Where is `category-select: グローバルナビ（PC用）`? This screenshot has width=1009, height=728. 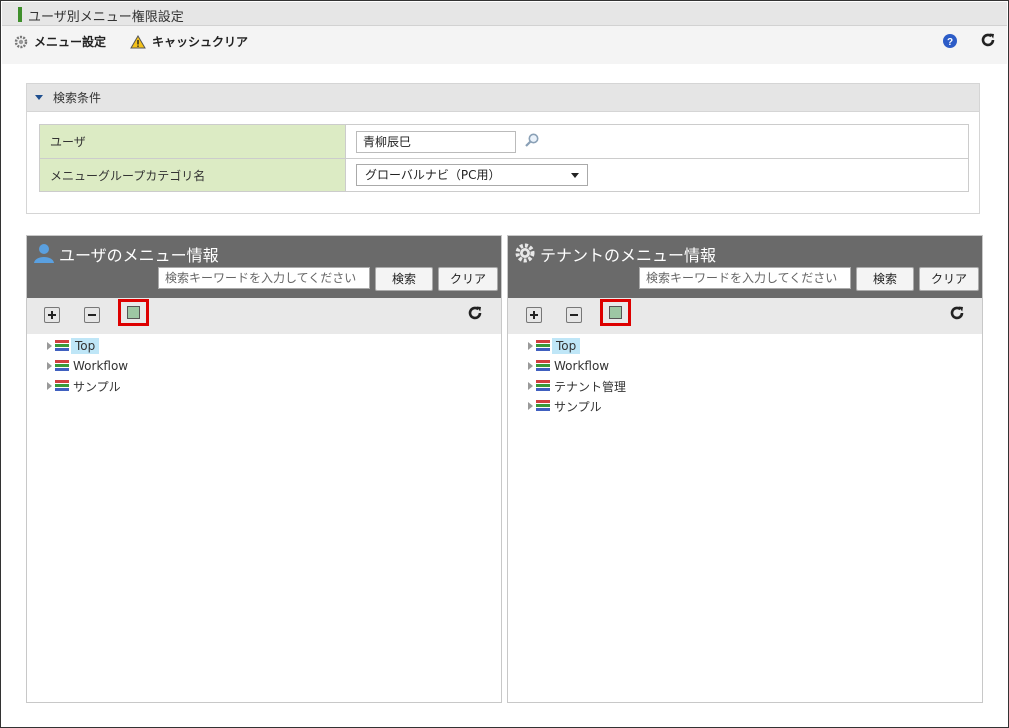
category-select: グローバルナビ（PC用） is located at coordinates (472, 175).